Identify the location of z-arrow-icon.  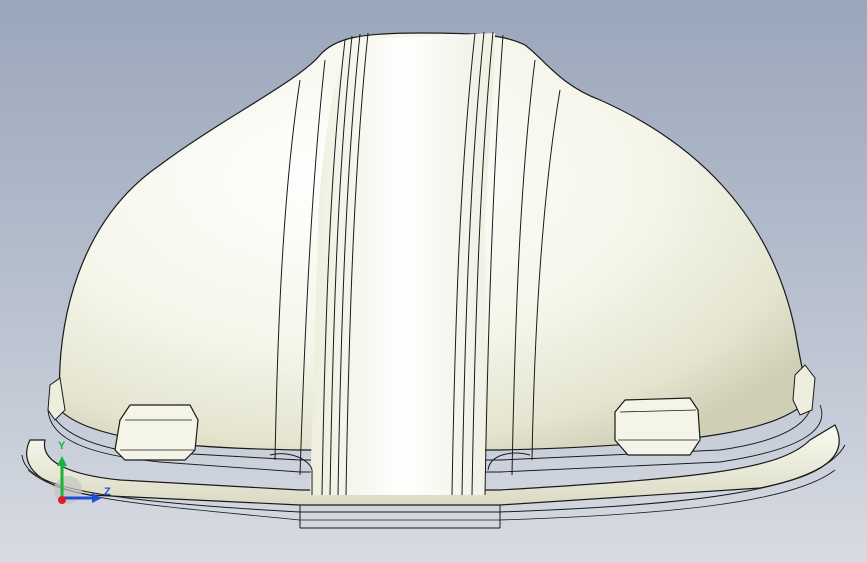
(97, 498).